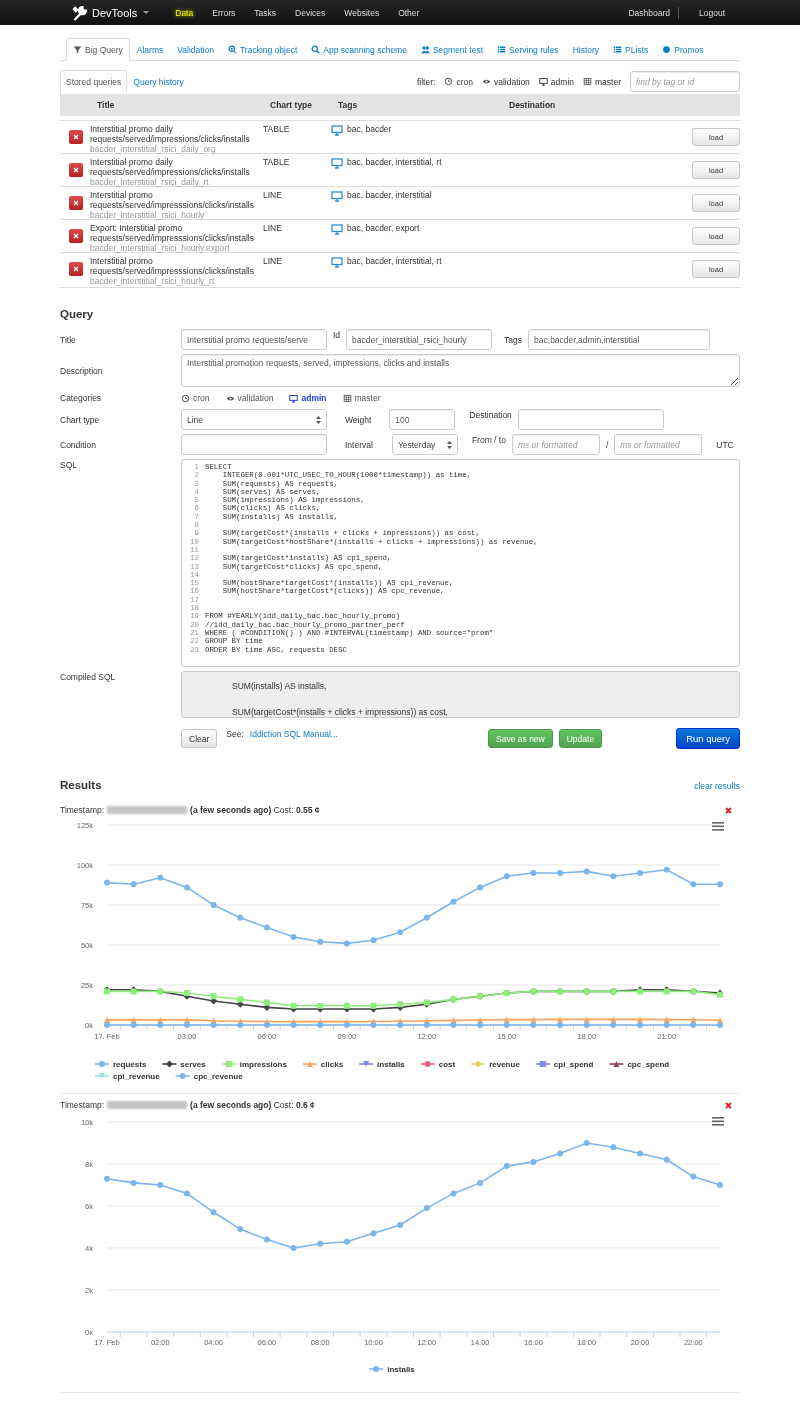  Describe the element at coordinates (106, 105) in the screenshot. I see `column-header: Title` at that location.